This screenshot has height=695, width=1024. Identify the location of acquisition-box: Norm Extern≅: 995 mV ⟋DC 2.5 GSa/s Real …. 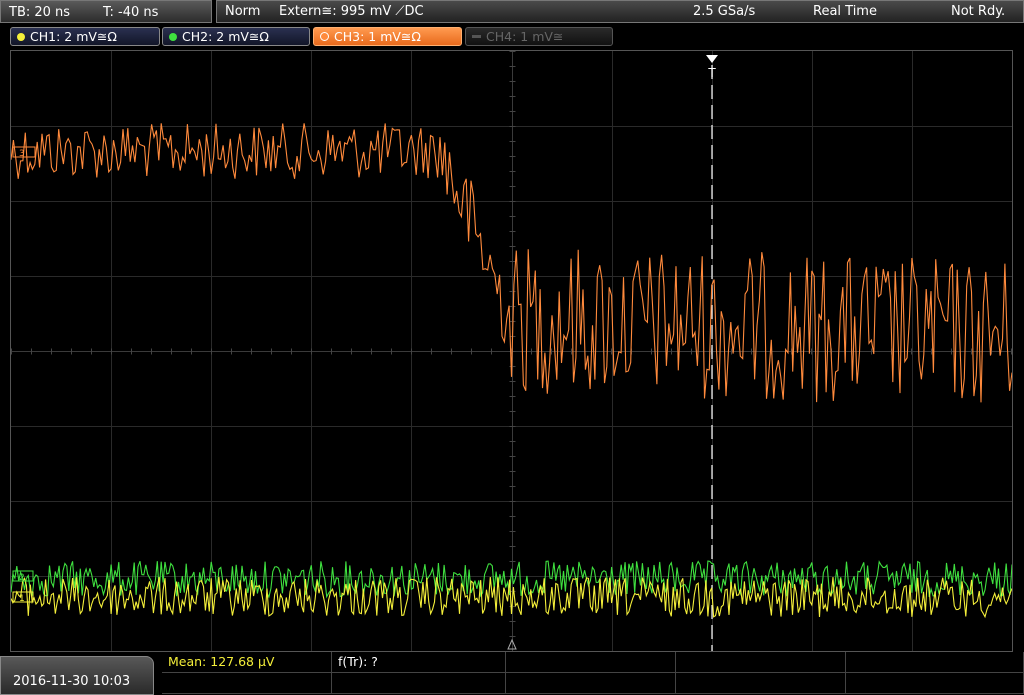
(620, 11).